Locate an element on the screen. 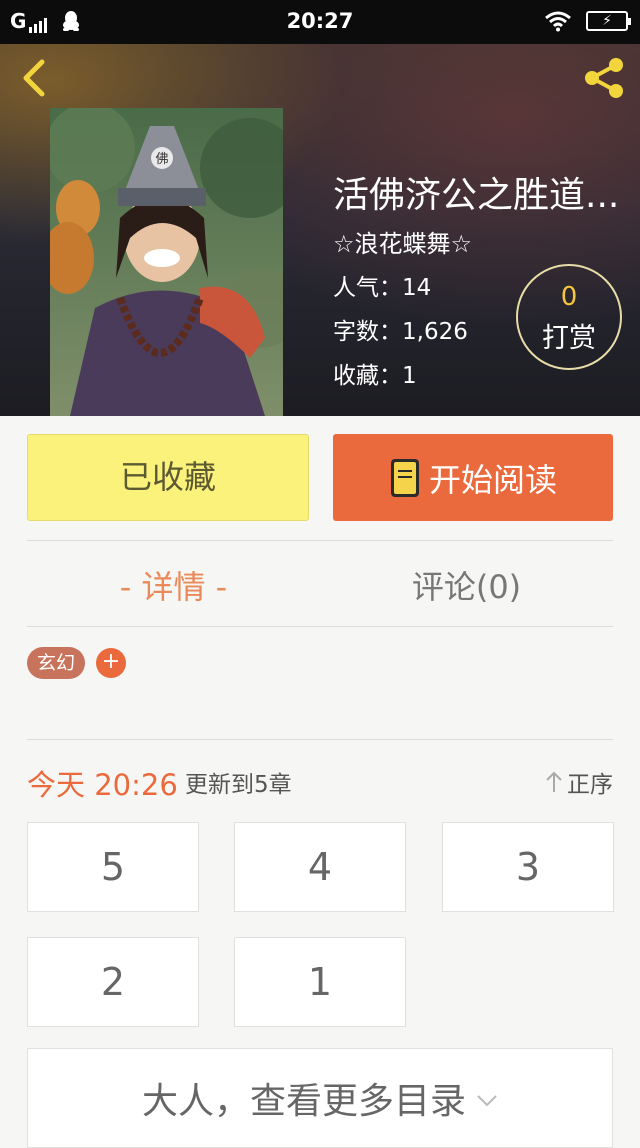 This screenshot has height=1148, width=640. start-reading-button: 开始阅读 is located at coordinates (473, 477).